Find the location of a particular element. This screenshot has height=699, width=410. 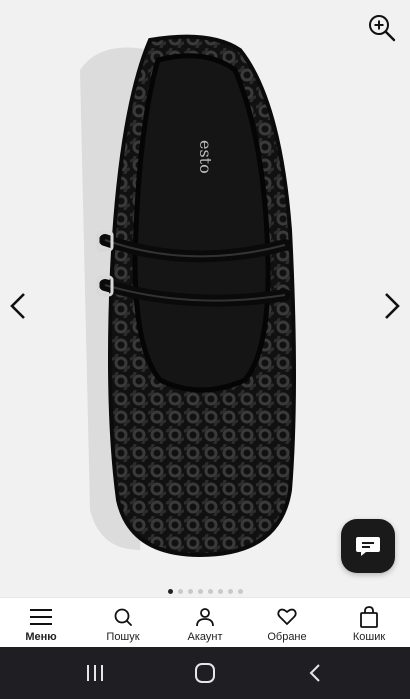

previous-image-button is located at coordinates (18, 306).